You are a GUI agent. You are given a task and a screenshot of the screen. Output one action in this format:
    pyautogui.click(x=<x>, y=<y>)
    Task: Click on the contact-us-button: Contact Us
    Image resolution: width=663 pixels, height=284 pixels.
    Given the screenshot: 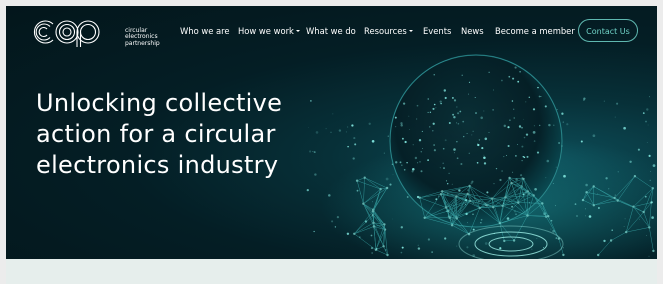 What is the action you would take?
    pyautogui.click(x=608, y=30)
    